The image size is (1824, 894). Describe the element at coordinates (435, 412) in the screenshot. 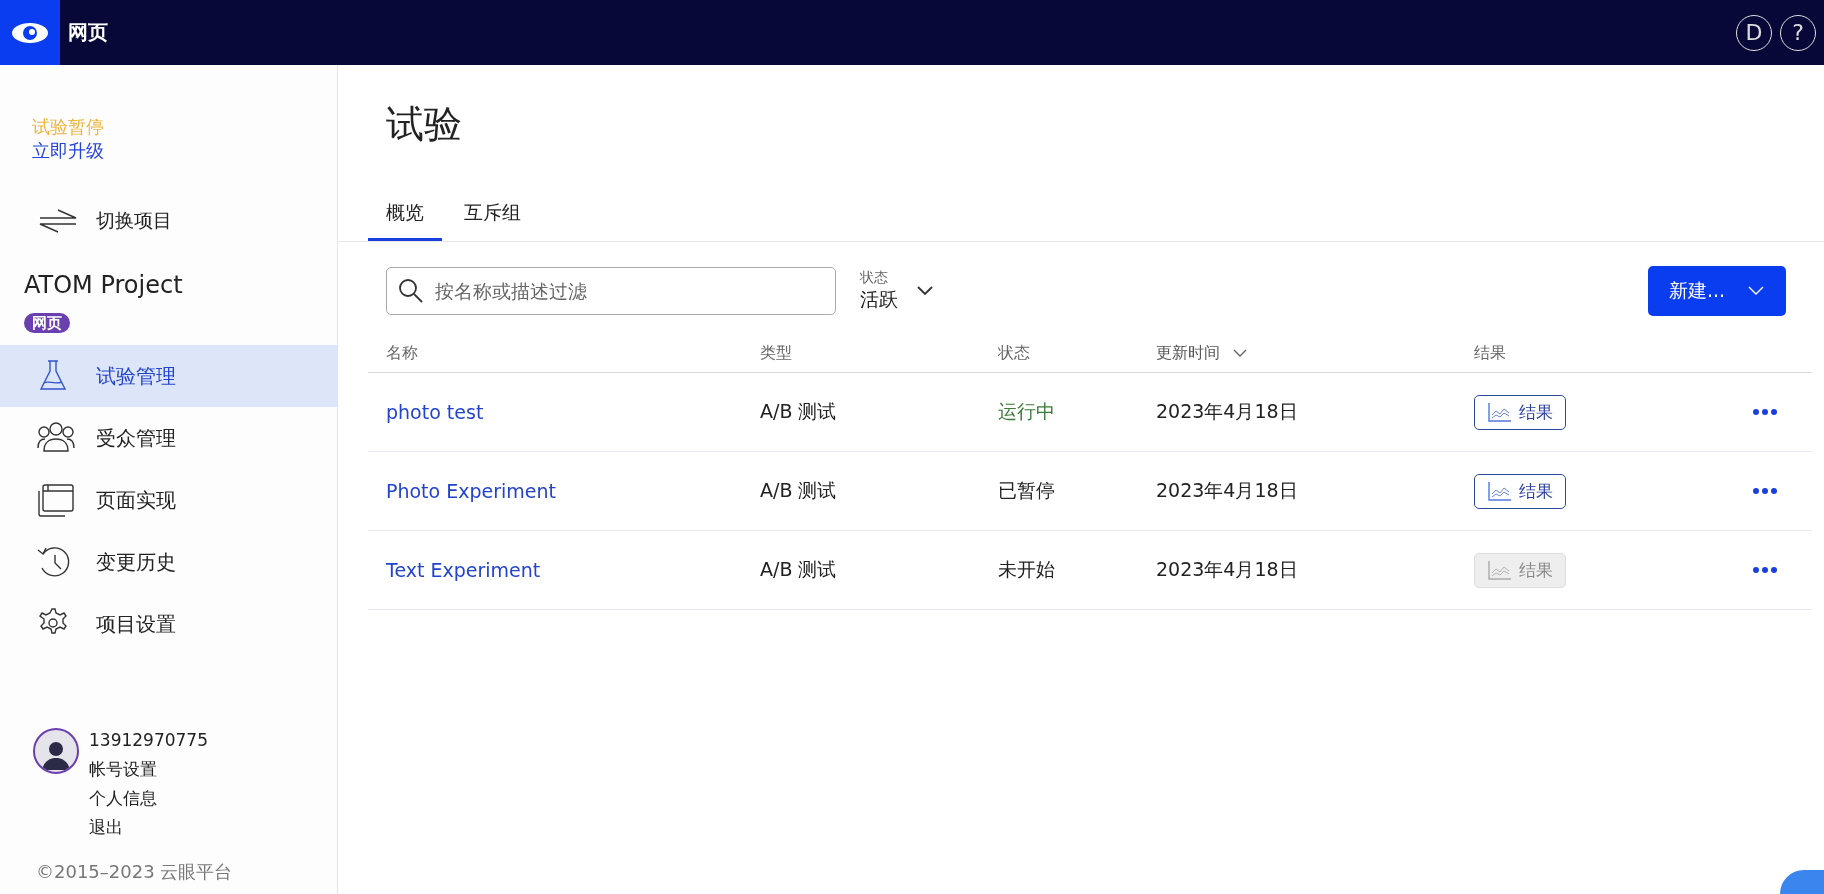

I see `experiment-link: photo test` at that location.